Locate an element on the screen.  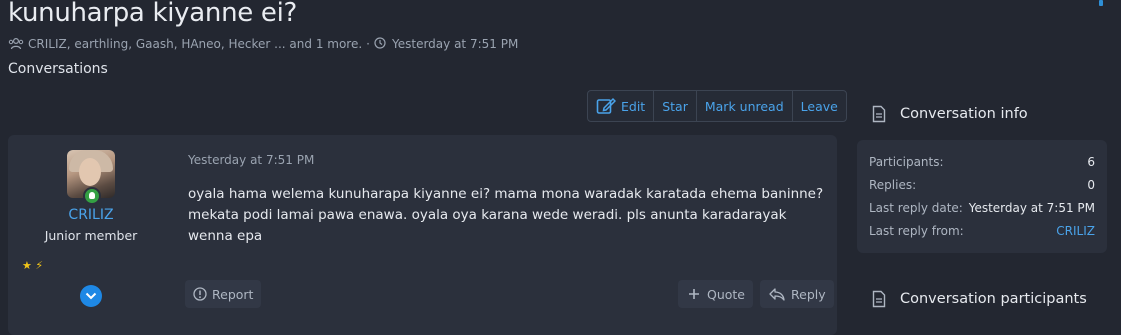
reply-icon is located at coordinates (777, 294).